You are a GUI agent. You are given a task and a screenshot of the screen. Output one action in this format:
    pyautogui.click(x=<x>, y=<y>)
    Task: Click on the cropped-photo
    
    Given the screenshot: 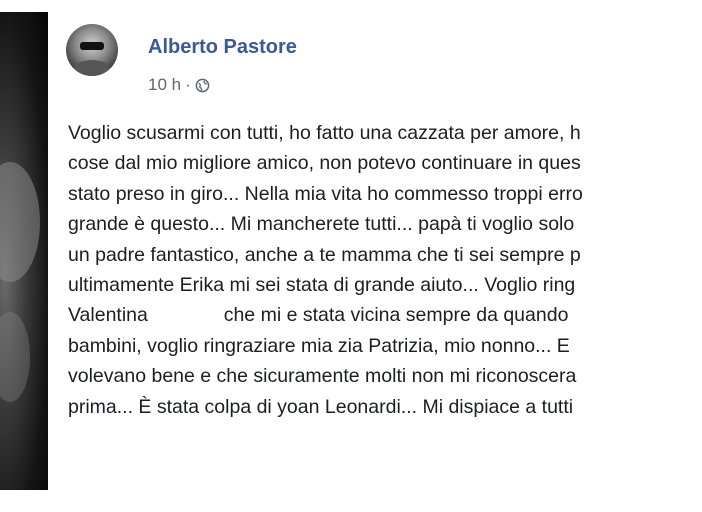 What is the action you would take?
    pyautogui.click(x=24, y=251)
    